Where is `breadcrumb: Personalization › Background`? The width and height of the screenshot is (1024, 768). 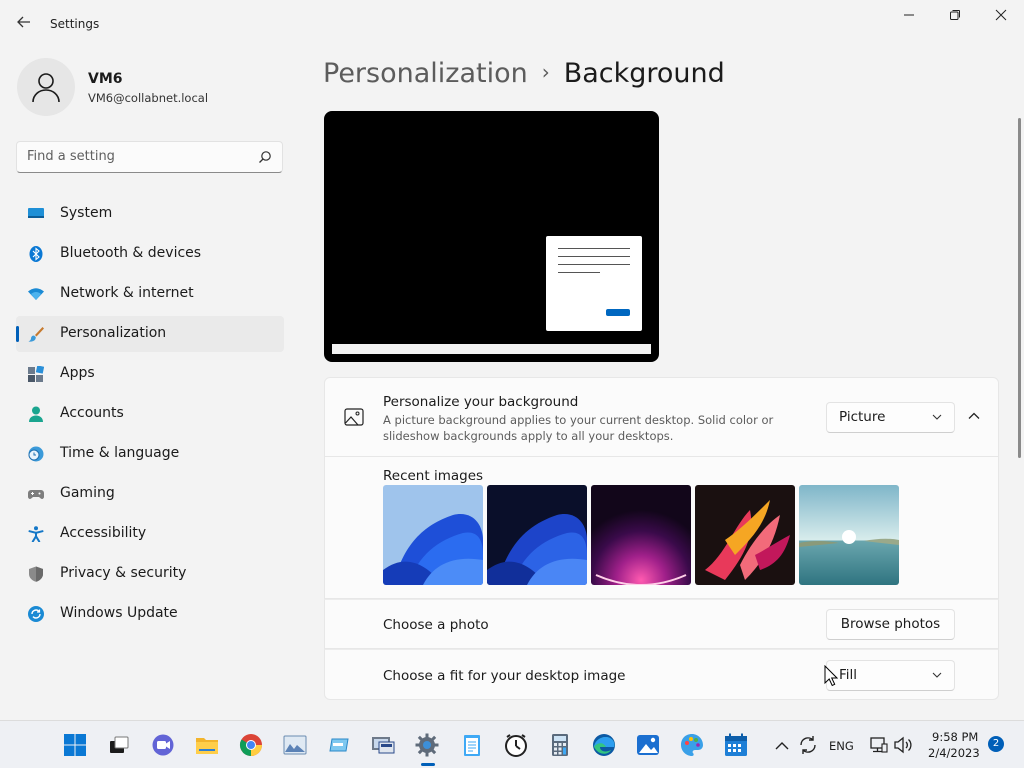 breadcrumb: Personalization › Background is located at coordinates (524, 73).